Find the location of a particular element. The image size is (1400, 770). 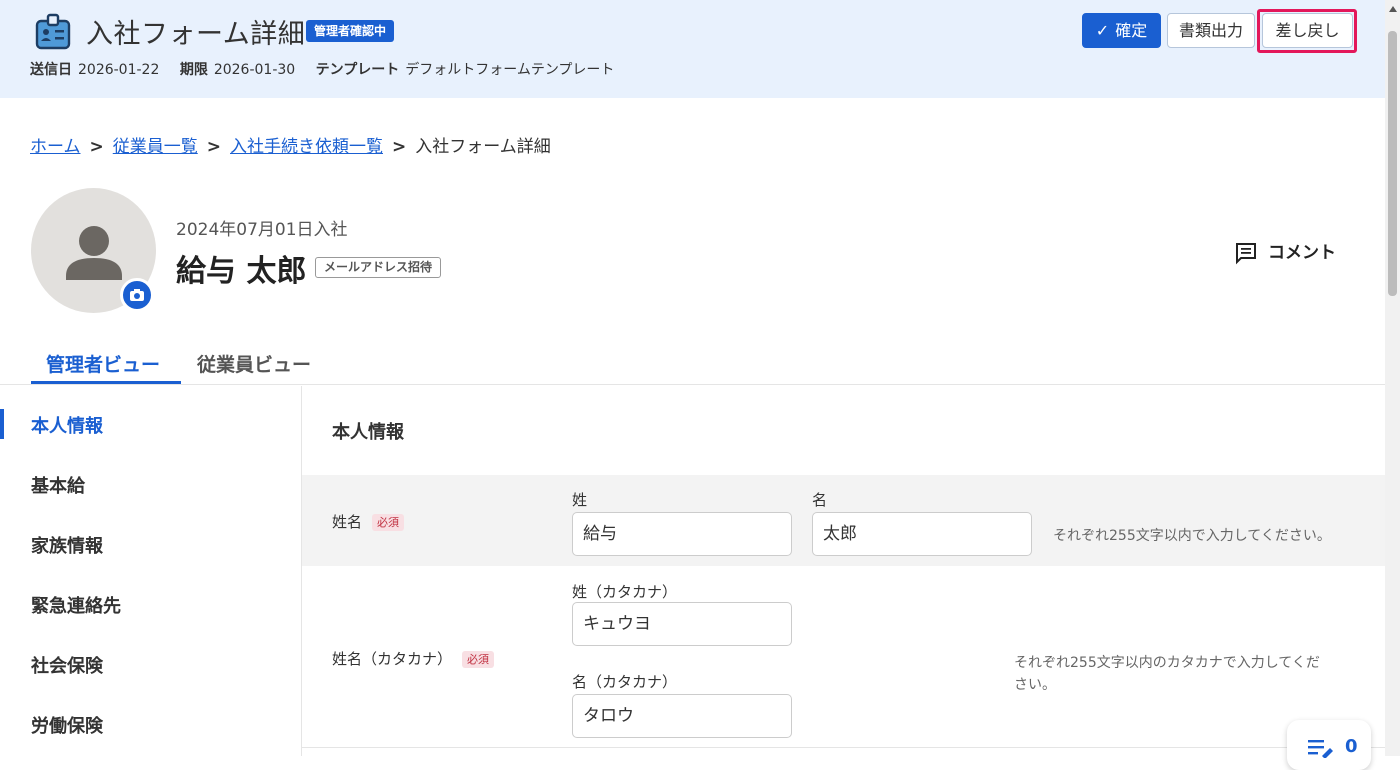

tab-admin-view: 管理者ビュー is located at coordinates (103, 363).